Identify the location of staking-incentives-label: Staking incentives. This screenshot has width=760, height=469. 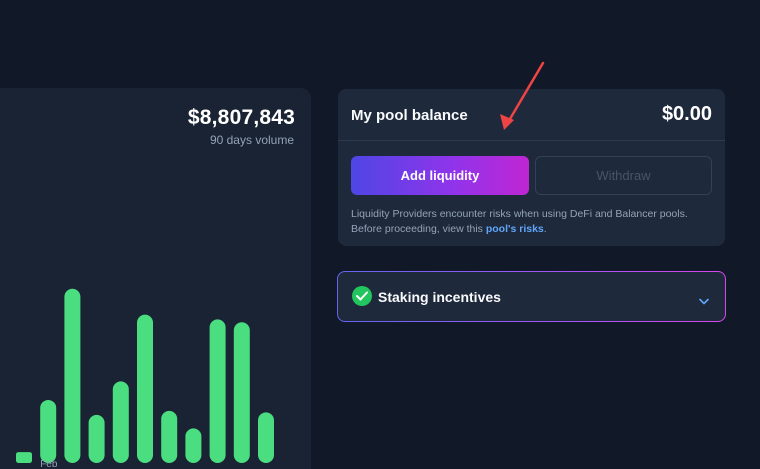
(439, 297).